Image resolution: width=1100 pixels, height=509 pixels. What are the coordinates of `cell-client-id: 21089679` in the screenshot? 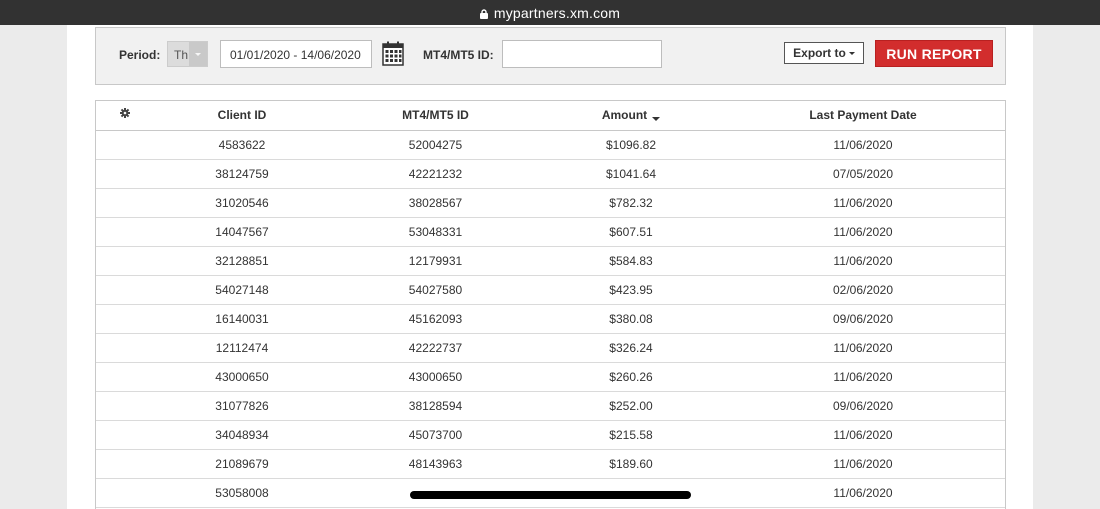 It's located at (242, 464).